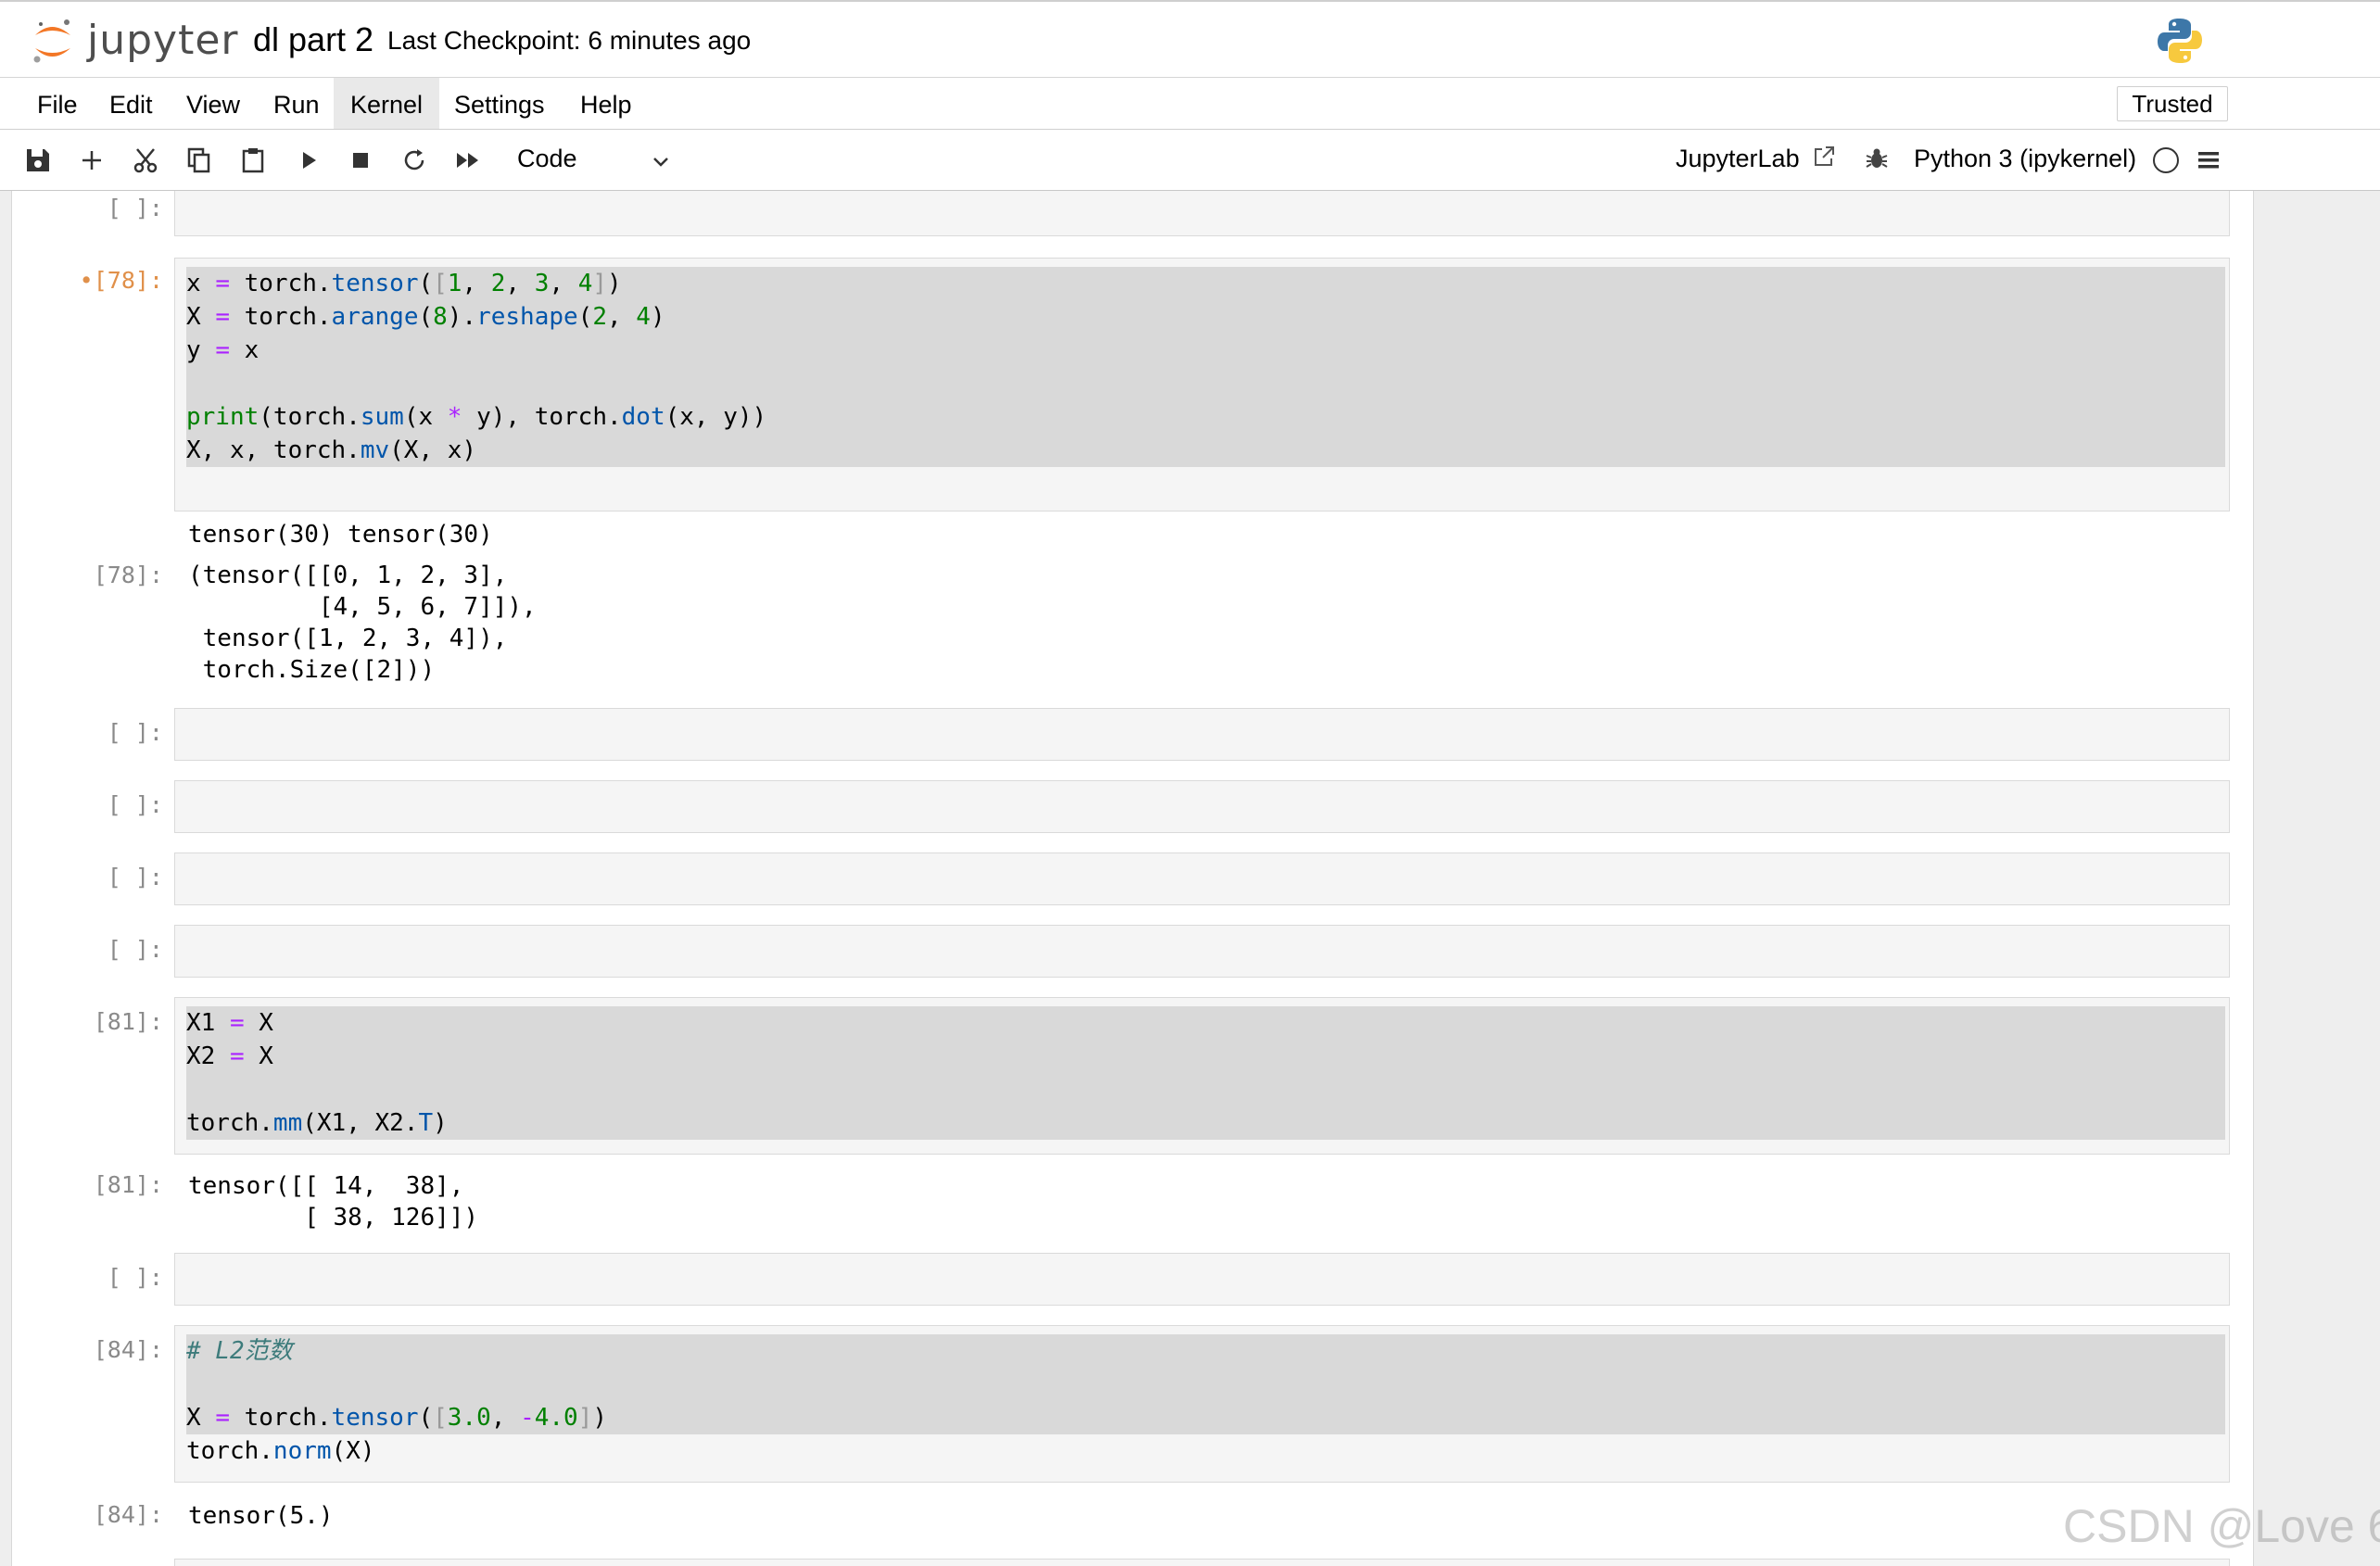 This screenshot has height=1566, width=2380. Describe the element at coordinates (57, 104) in the screenshot. I see `menu-file: File` at that location.